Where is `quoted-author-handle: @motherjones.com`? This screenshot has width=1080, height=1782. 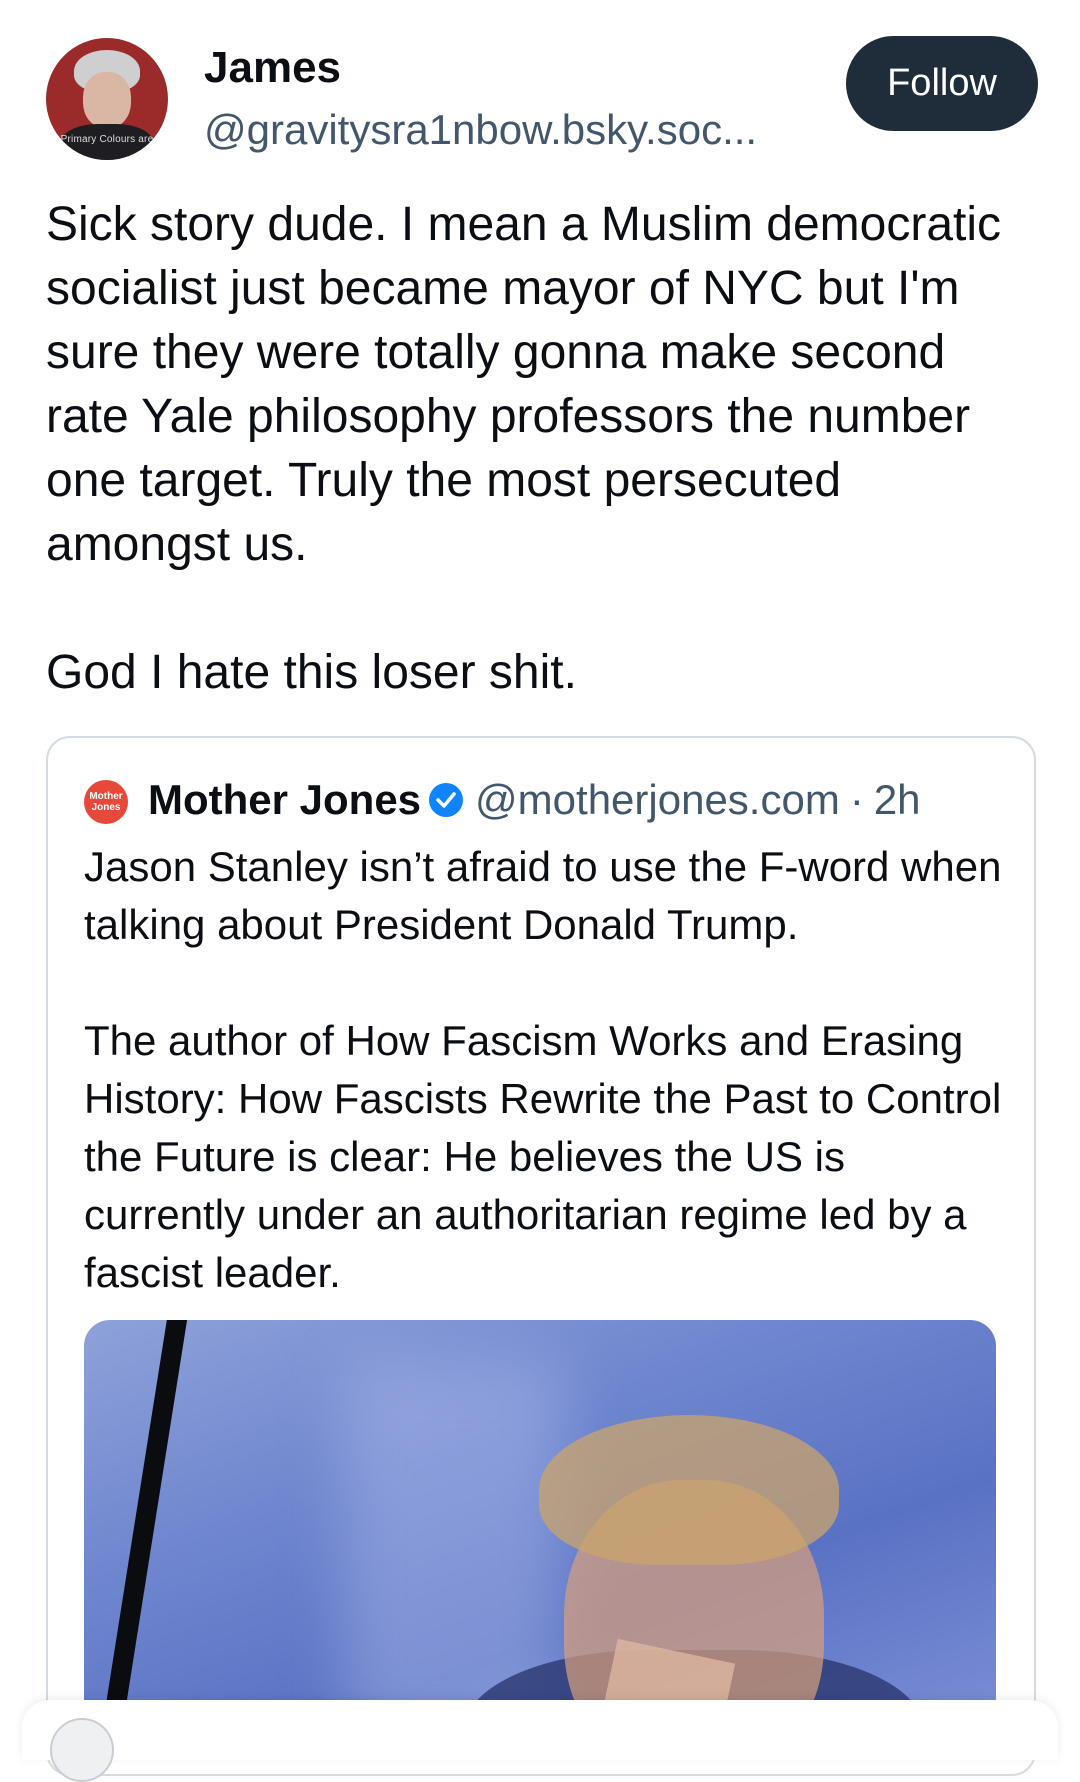
quoted-author-handle: @motherjones.com is located at coordinates (657, 800).